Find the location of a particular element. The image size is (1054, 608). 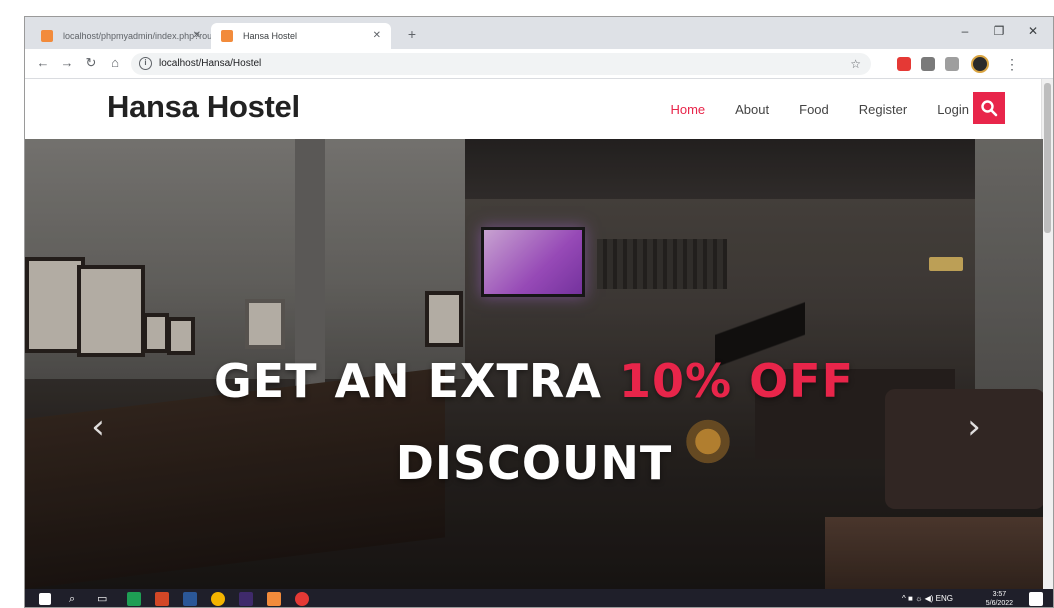

tray-clock: 3:57 5/6/2022 is located at coordinates (999, 598).